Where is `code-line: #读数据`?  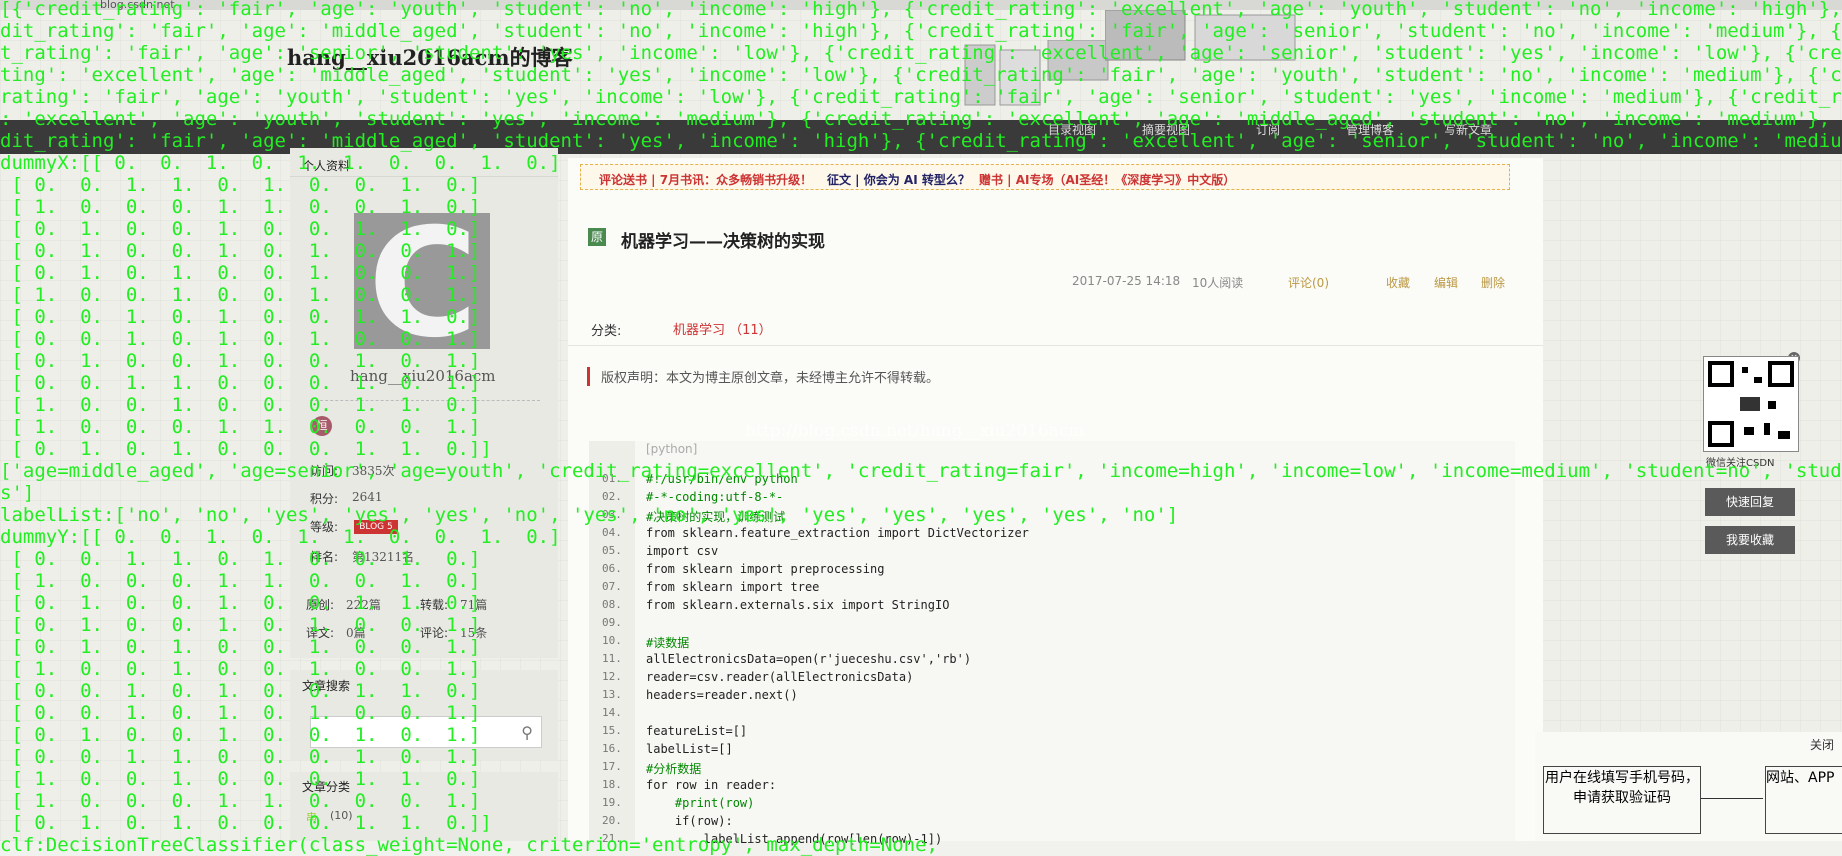
code-line: #读数据 is located at coordinates (668, 643).